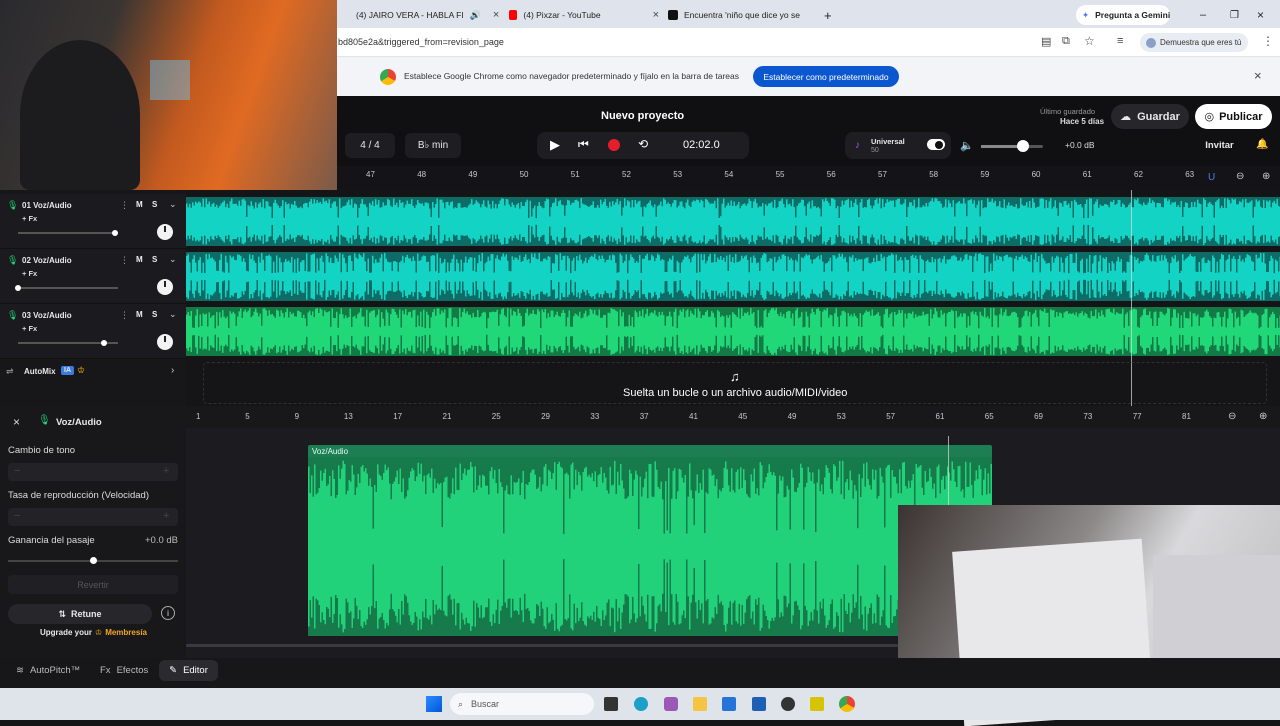 This screenshot has height=726, width=1280. Describe the element at coordinates (759, 704) in the screenshot. I see `outlook-icon` at that location.